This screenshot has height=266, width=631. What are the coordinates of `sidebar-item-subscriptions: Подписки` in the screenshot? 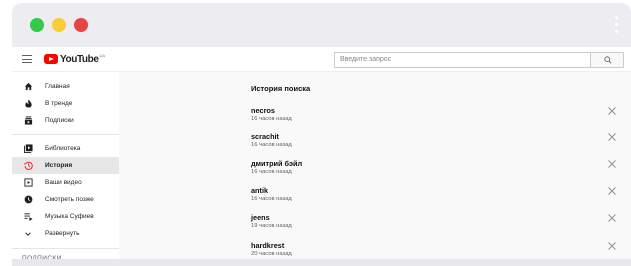 It's located at (65, 120).